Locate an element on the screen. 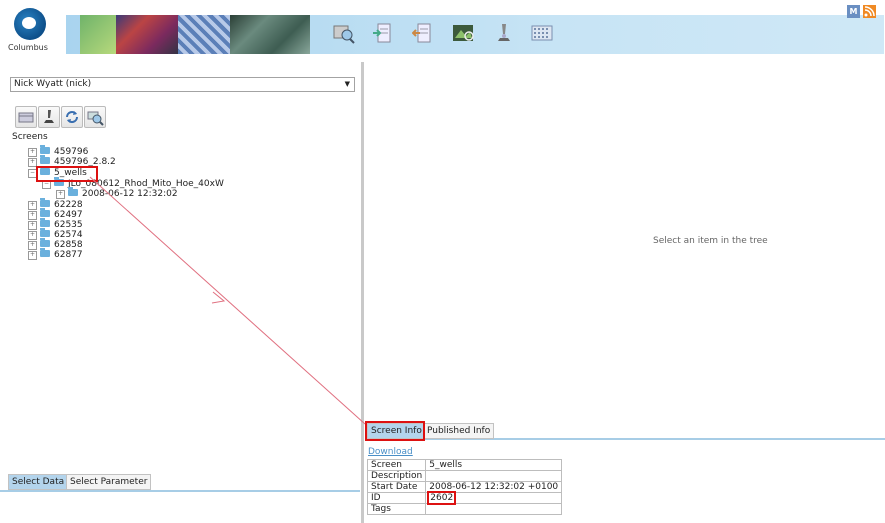 This screenshot has height=523, width=885. user-select-value: Nick Wyatt (nick) is located at coordinates (53, 84).